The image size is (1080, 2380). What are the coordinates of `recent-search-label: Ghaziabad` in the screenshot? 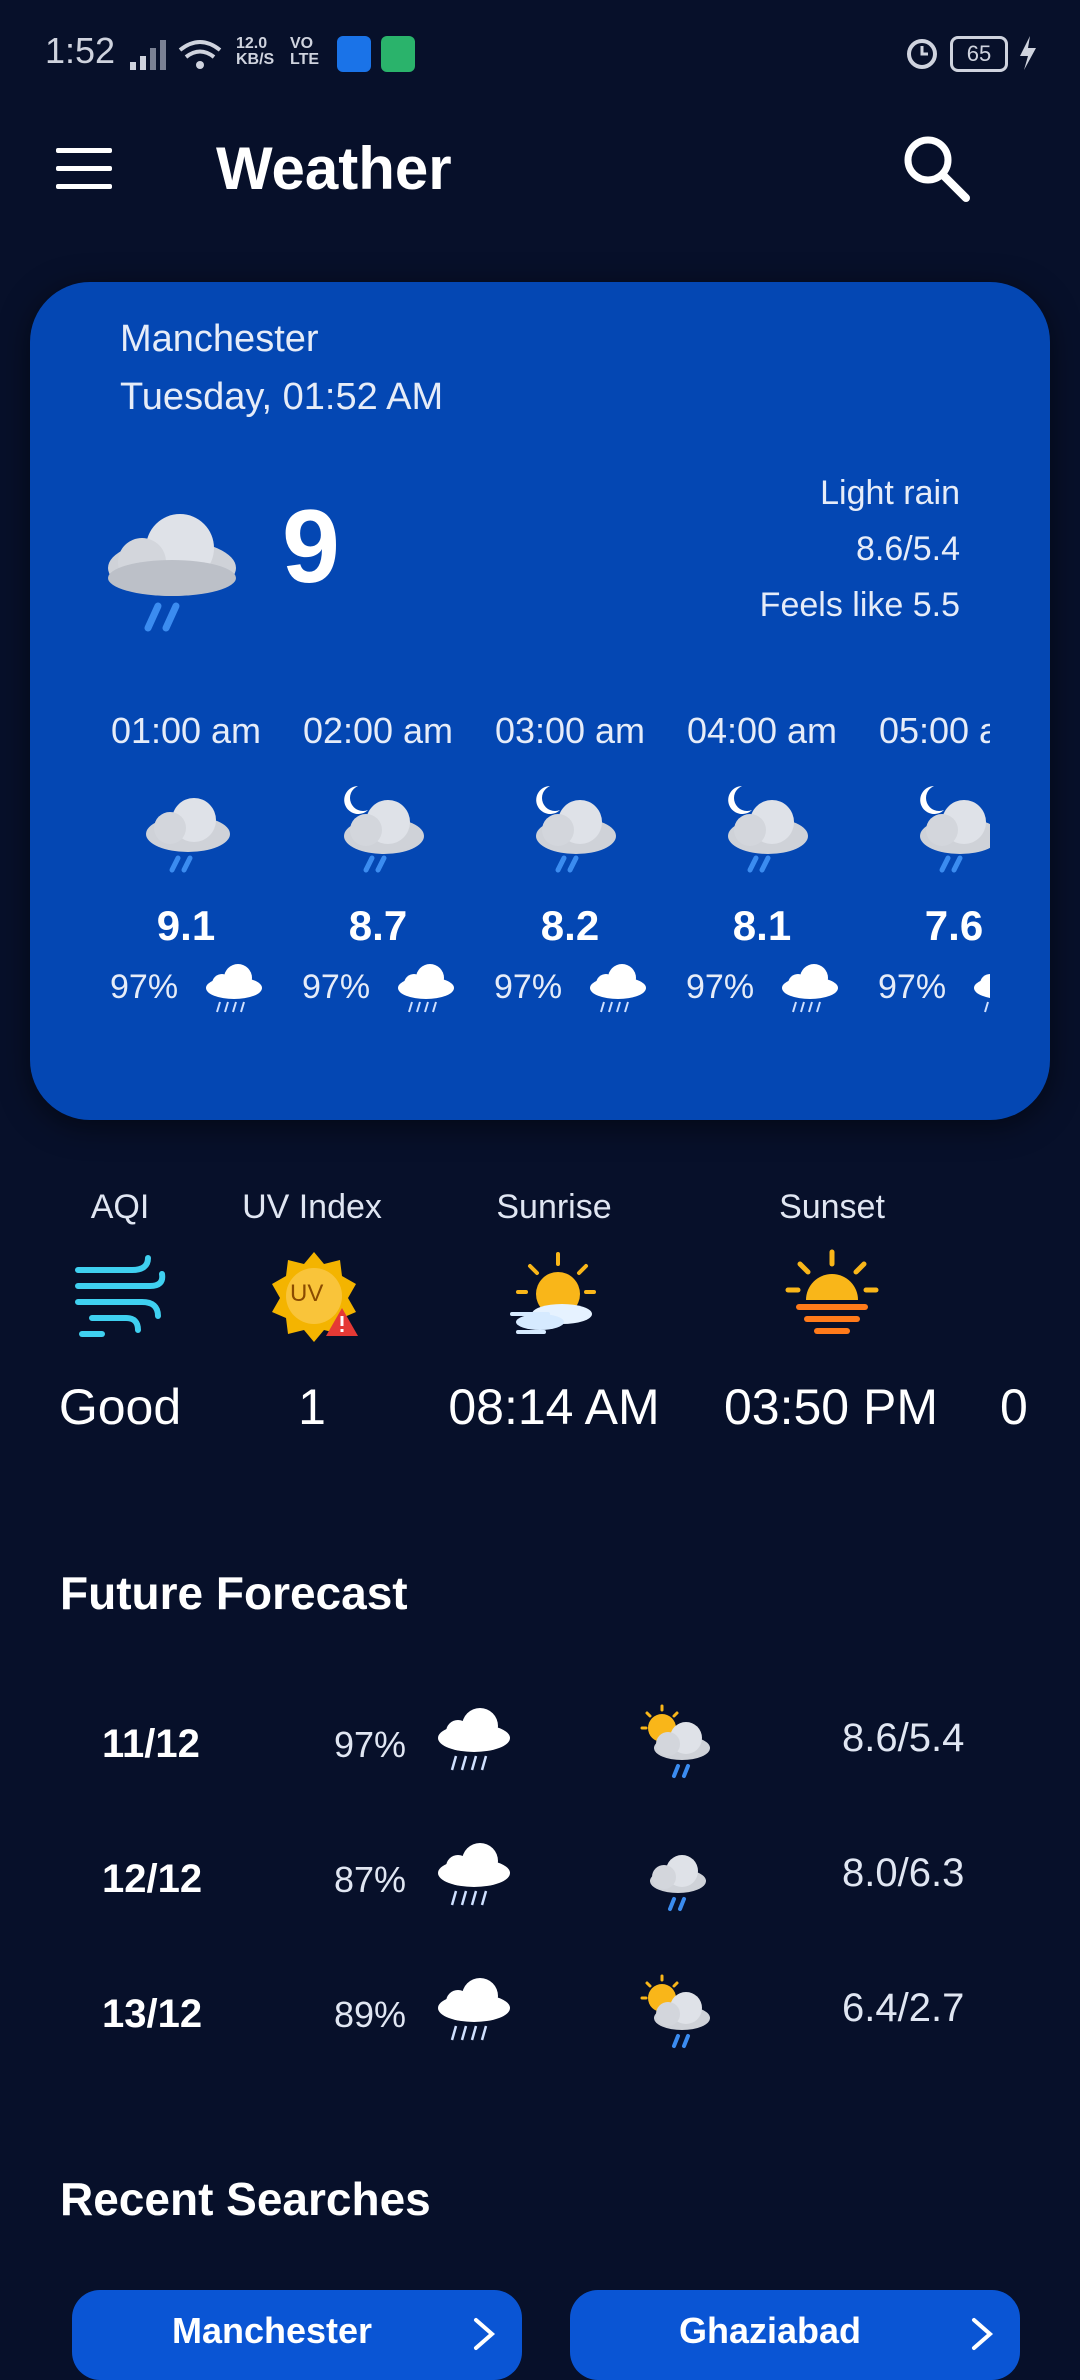 It's located at (770, 2330).